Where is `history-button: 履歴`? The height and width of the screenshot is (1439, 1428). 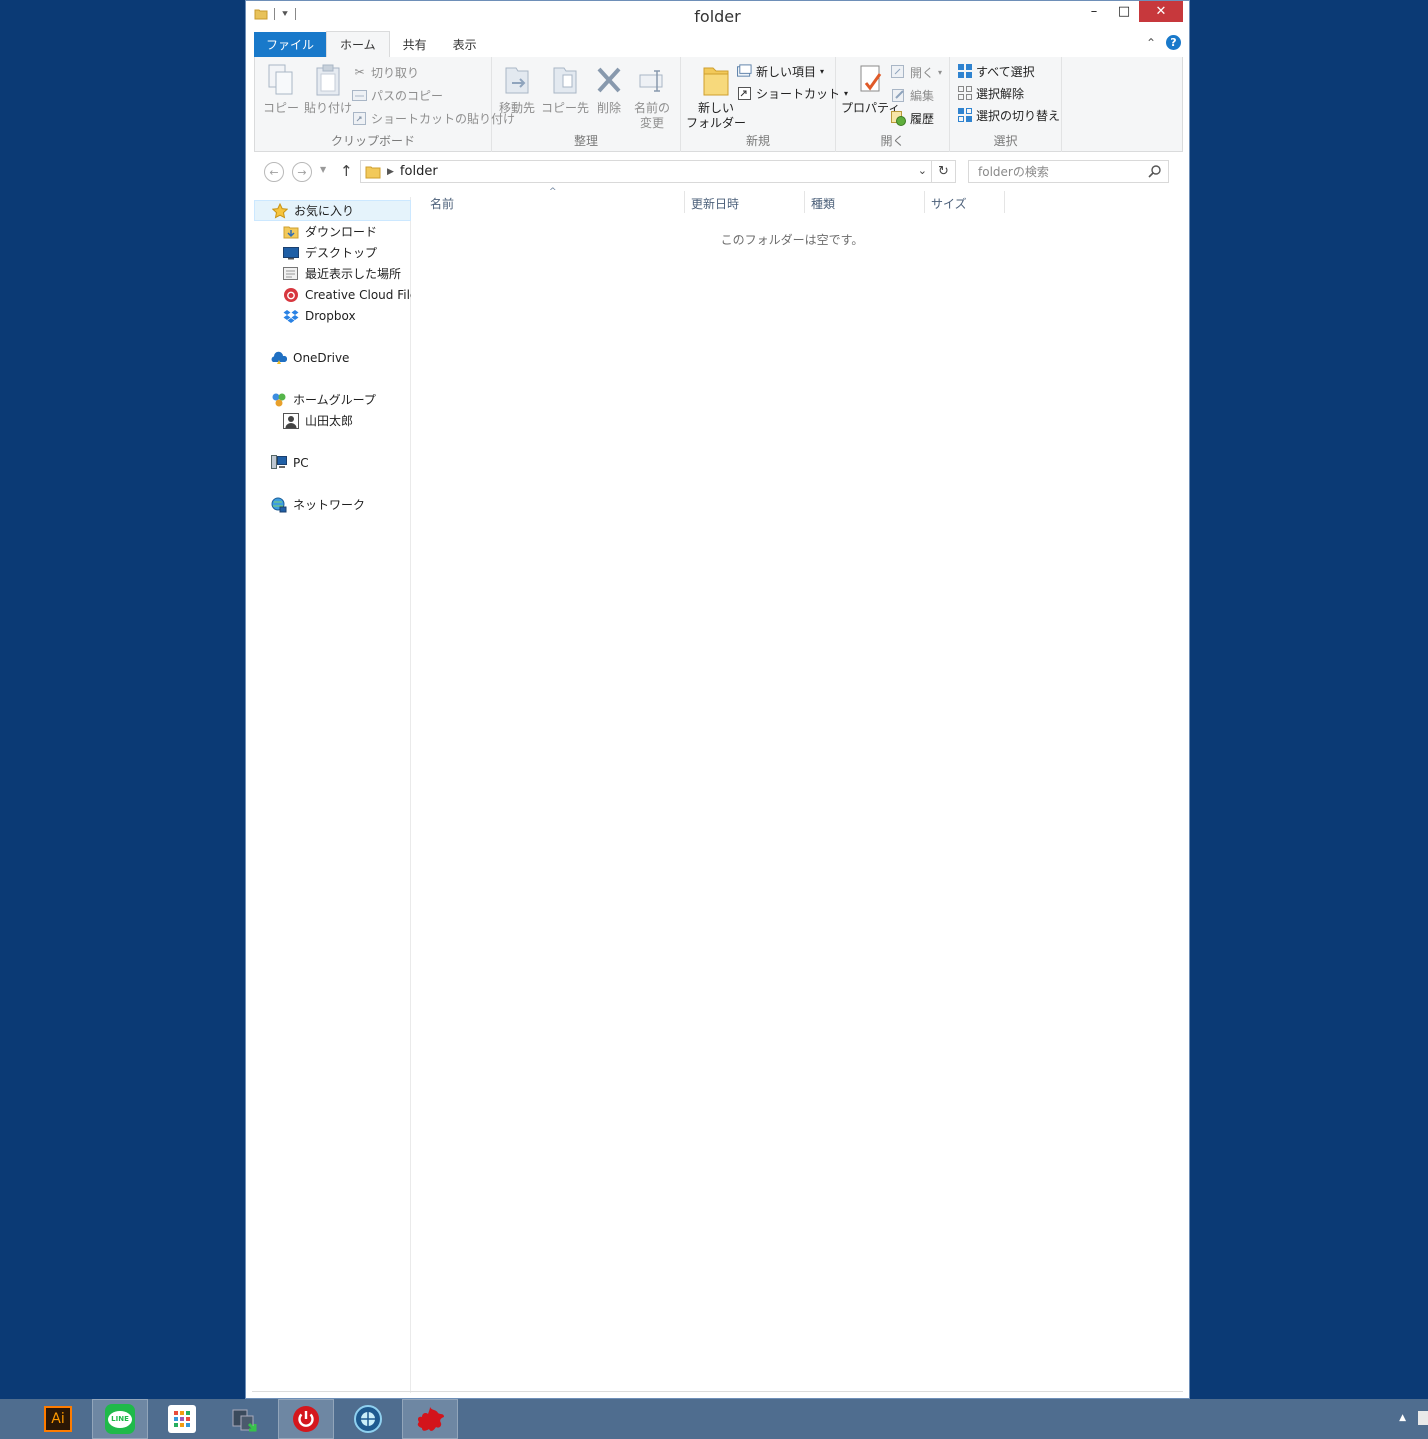 history-button: 履歴 is located at coordinates (912, 118).